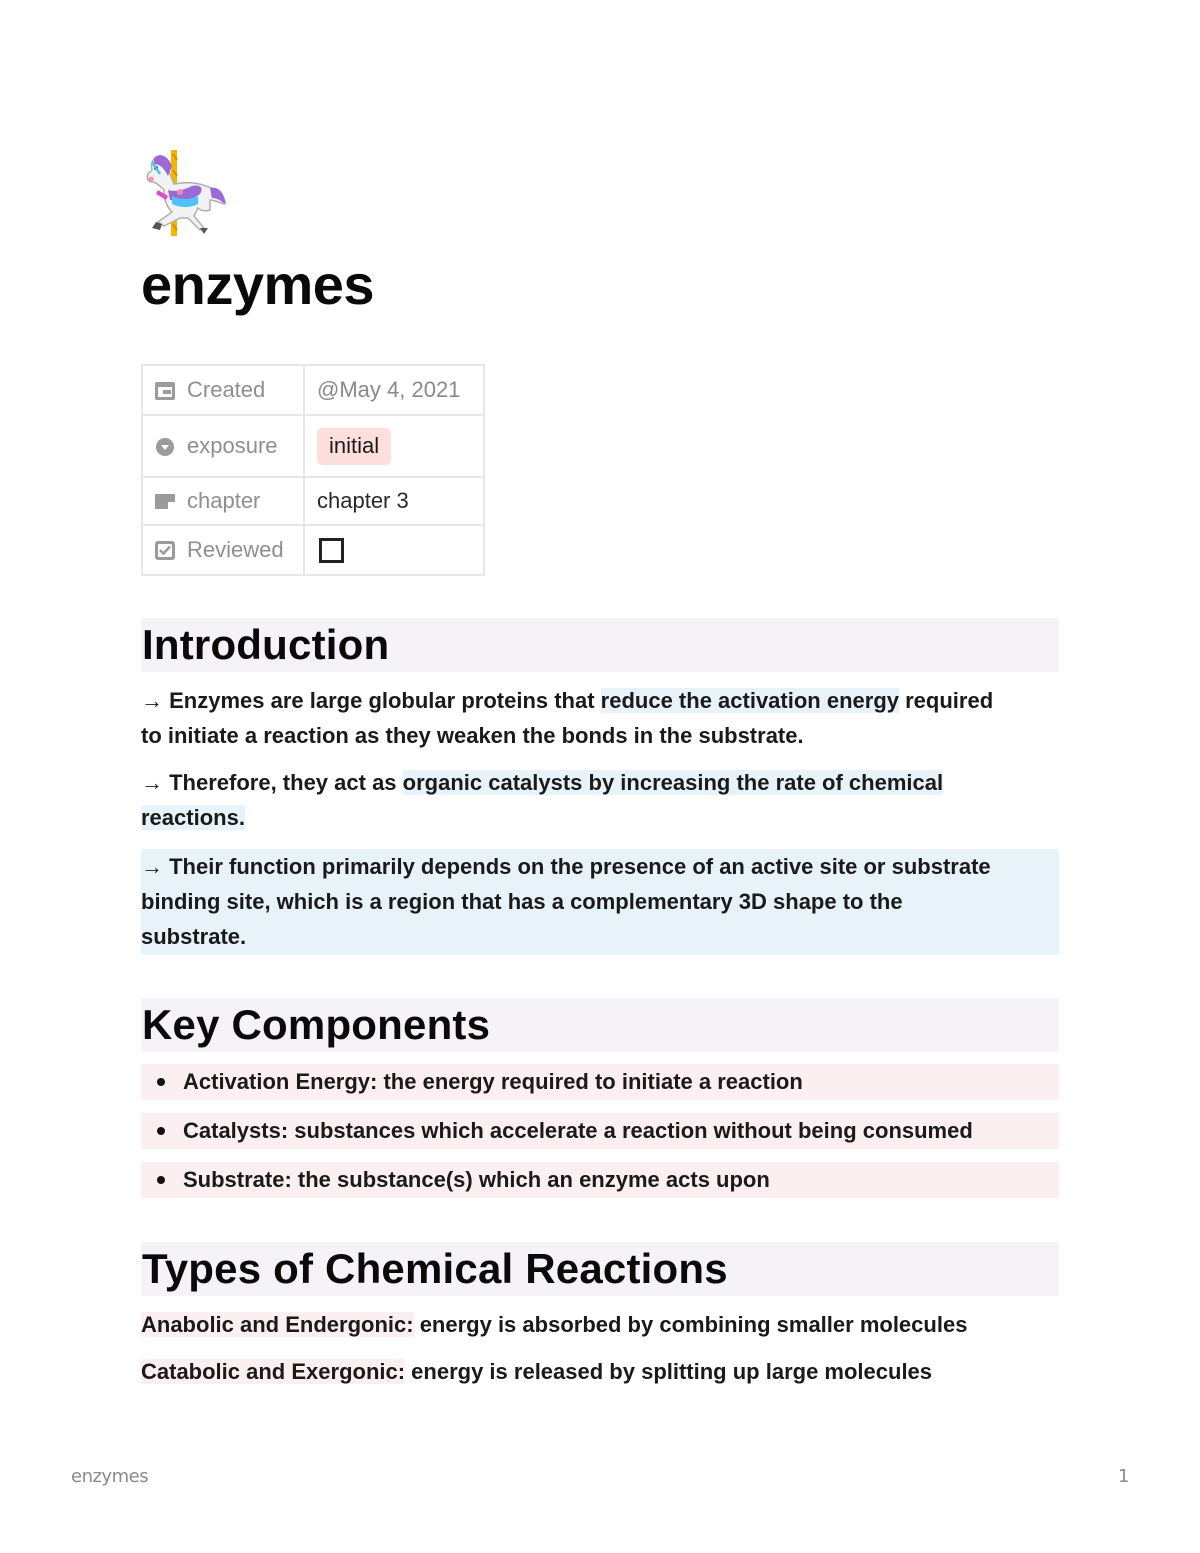 The width and height of the screenshot is (1200, 1553). What do you see at coordinates (193, 817) in the screenshot?
I see `highlight: reactions.` at bounding box center [193, 817].